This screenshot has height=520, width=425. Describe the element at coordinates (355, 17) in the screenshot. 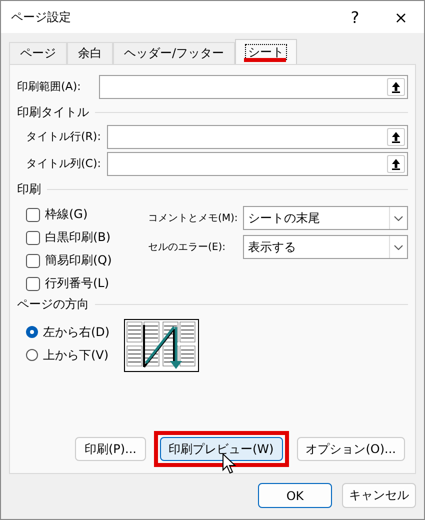

I see `help-button: ?` at that location.